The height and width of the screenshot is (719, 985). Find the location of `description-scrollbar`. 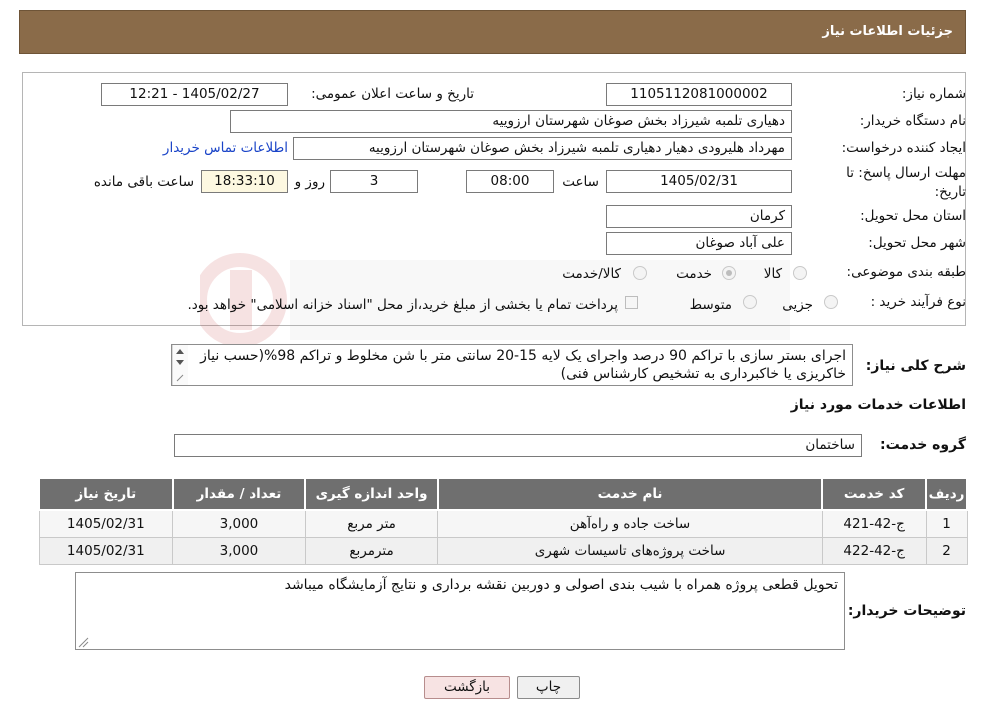

description-scrollbar is located at coordinates (180, 365).